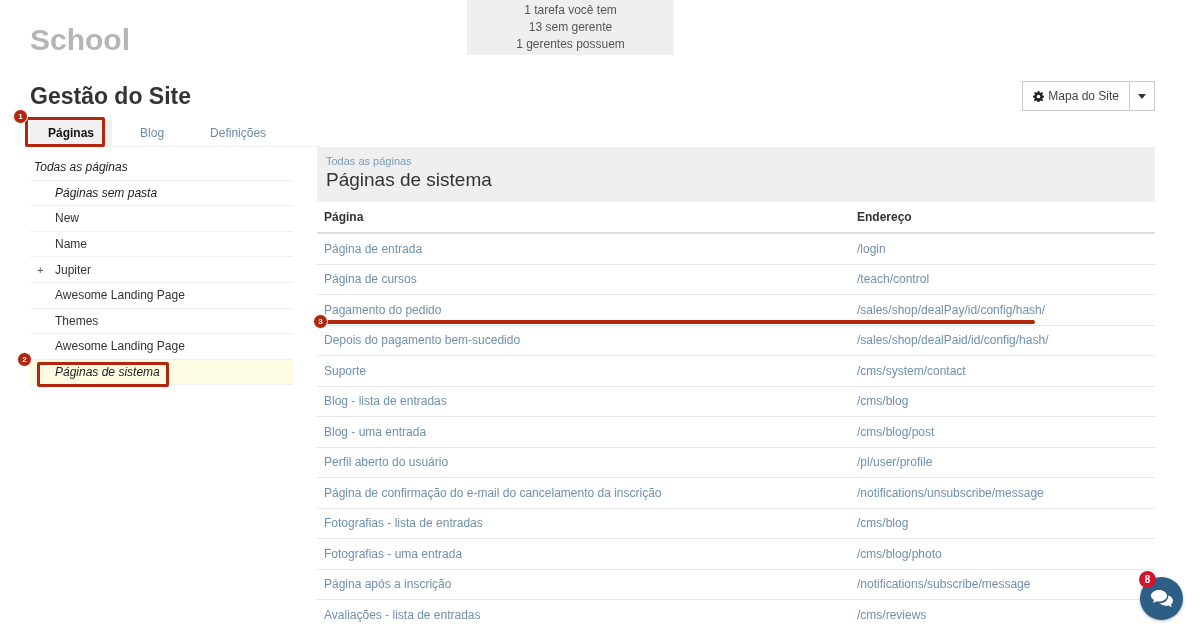  I want to click on expand-toggle: +, so click(40, 269).